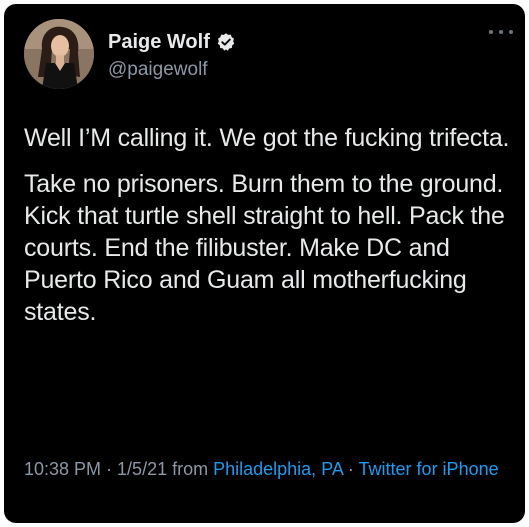 The image size is (529, 527). What do you see at coordinates (158, 70) in the screenshot?
I see `user-handle: @paigewolf` at bounding box center [158, 70].